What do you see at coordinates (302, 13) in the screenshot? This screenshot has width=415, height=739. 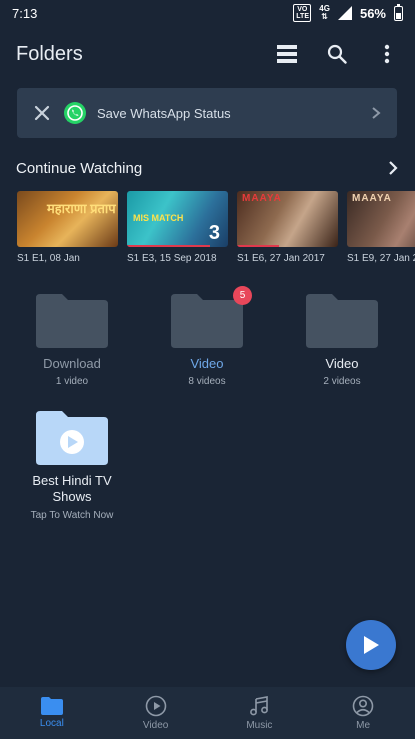 I see `volte-icon: VO LTE` at bounding box center [302, 13].